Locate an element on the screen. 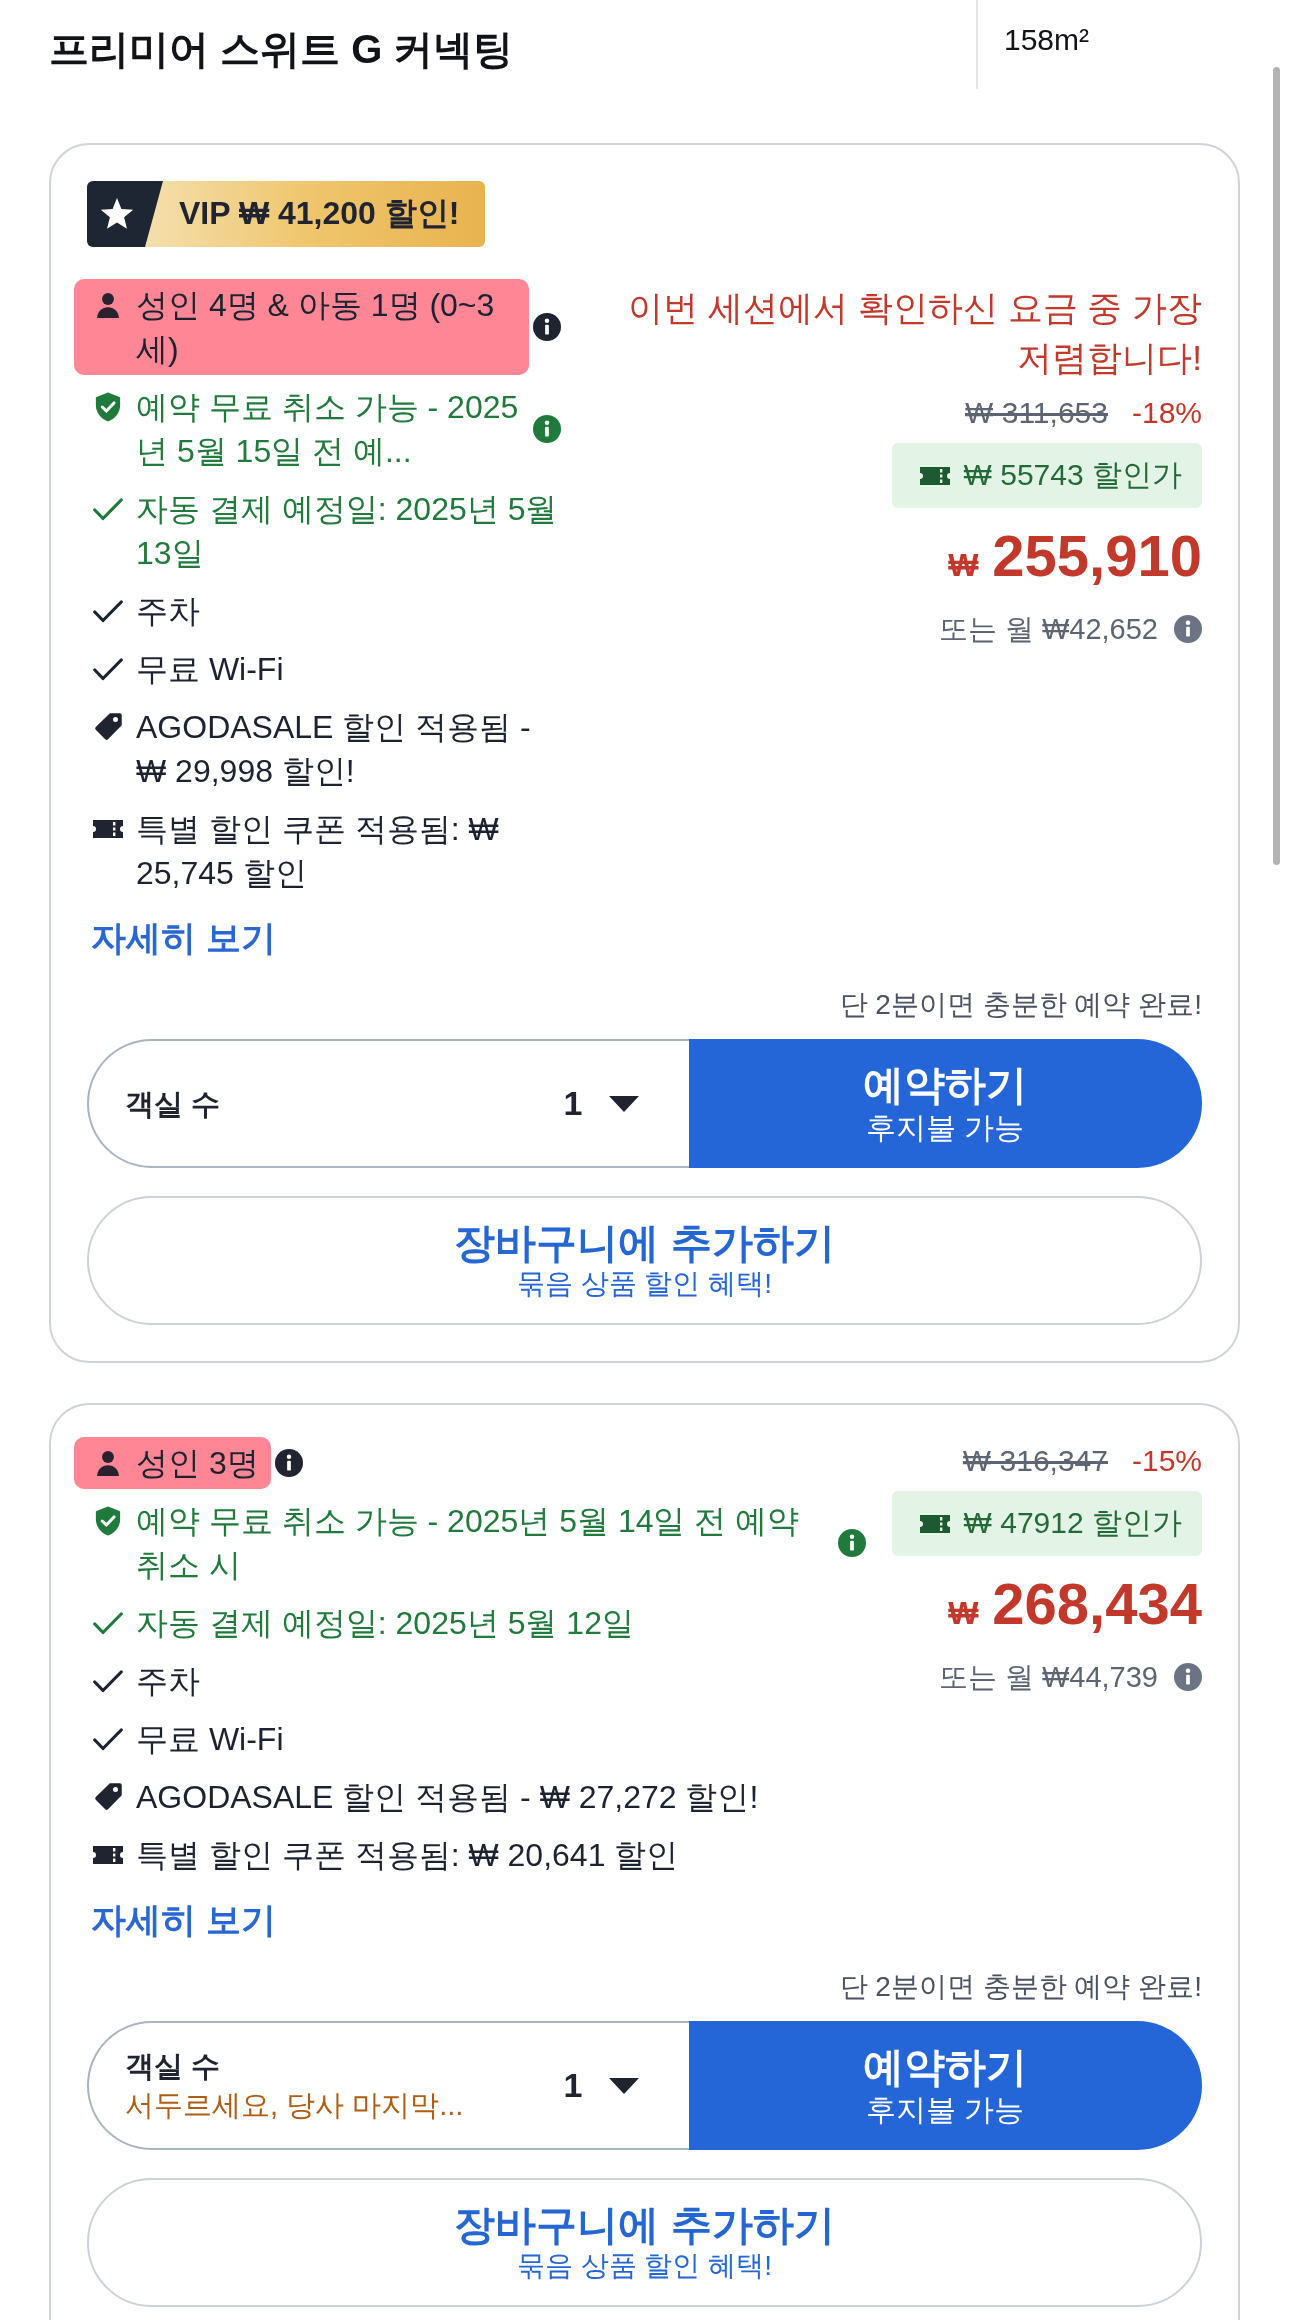 This screenshot has height=2320, width=1290. promo-discount-text: AGODASALE 할인 적용됨 - ₩ 27,272 할인! is located at coordinates (447, 1797).